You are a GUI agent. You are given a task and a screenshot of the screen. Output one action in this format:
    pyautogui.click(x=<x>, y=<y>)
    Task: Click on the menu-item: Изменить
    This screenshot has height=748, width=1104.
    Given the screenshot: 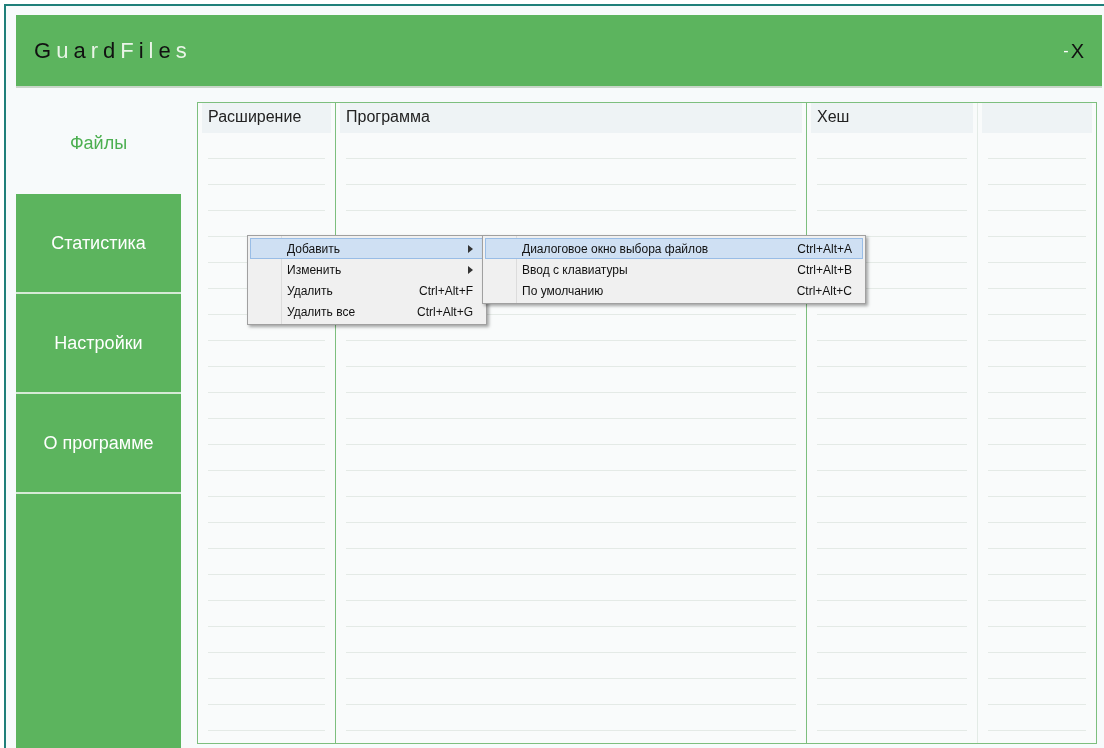 What is the action you would take?
    pyautogui.click(x=367, y=269)
    